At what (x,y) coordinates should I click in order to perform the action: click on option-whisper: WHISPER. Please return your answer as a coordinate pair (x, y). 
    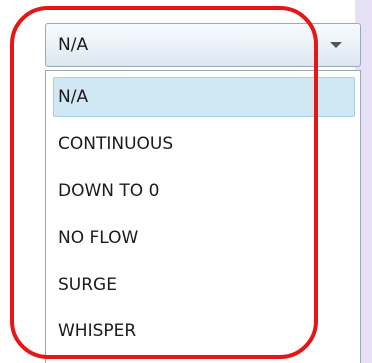
    Looking at the image, I should click on (204, 331).